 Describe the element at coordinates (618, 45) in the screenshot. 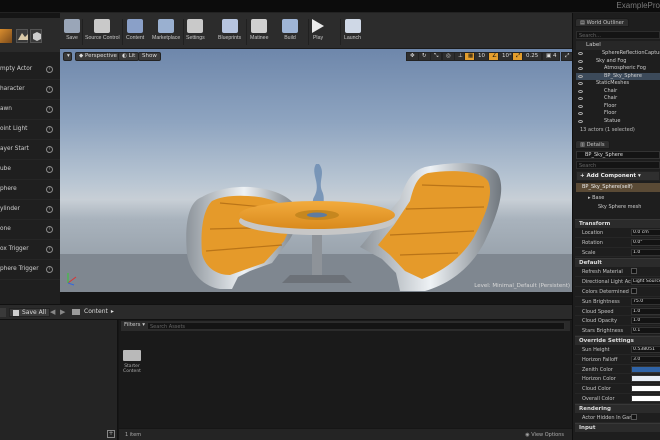

I see `outliner-column-header: Label` at that location.